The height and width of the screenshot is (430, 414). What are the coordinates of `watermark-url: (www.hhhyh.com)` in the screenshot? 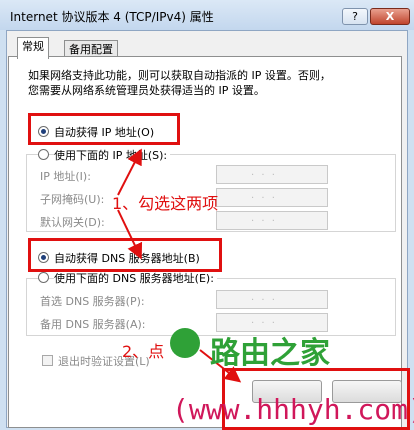 It's located at (293, 409).